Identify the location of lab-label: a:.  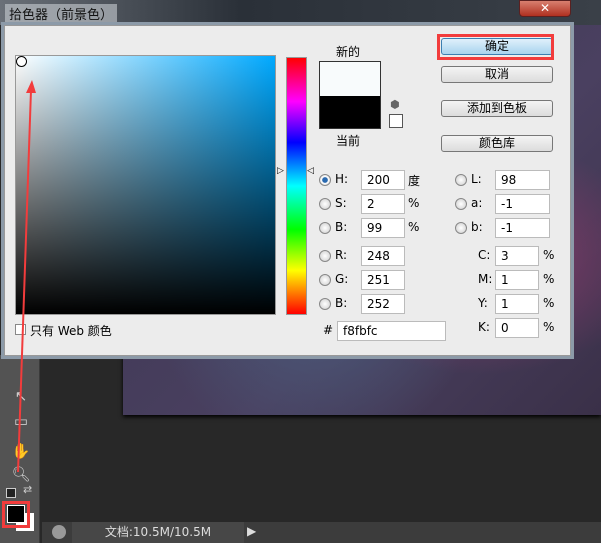
(477, 203).